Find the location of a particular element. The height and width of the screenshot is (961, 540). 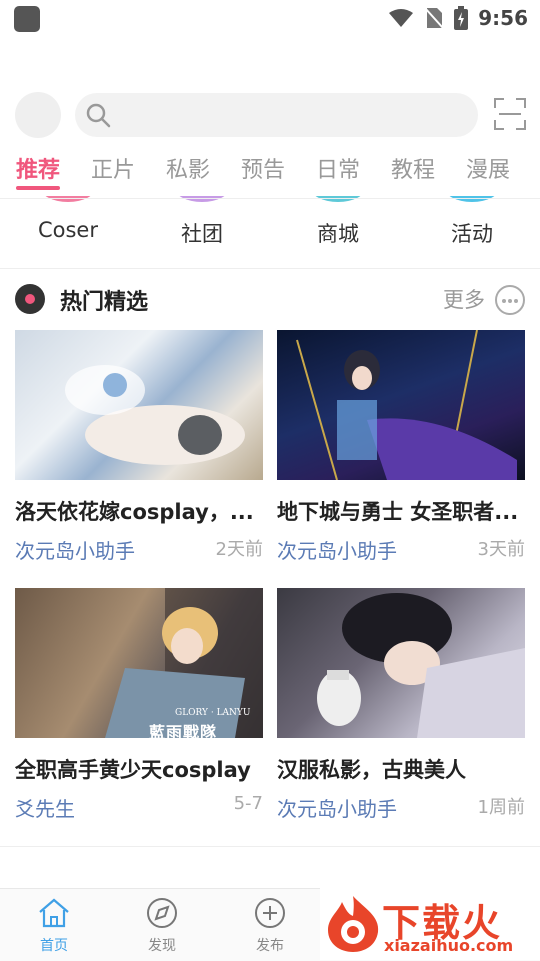

mall-icon is located at coordinates (338, 199).